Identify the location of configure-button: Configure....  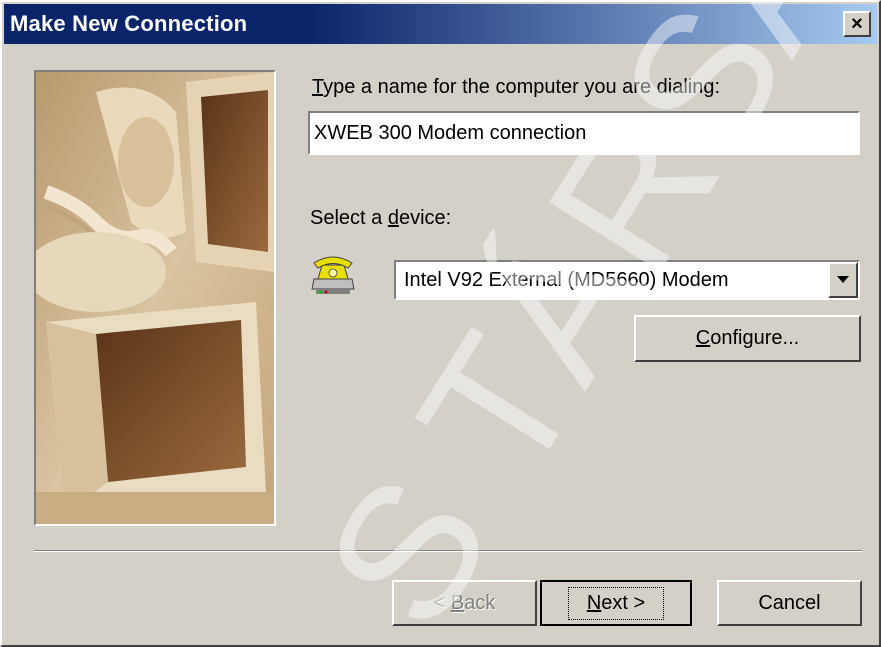
(747, 338).